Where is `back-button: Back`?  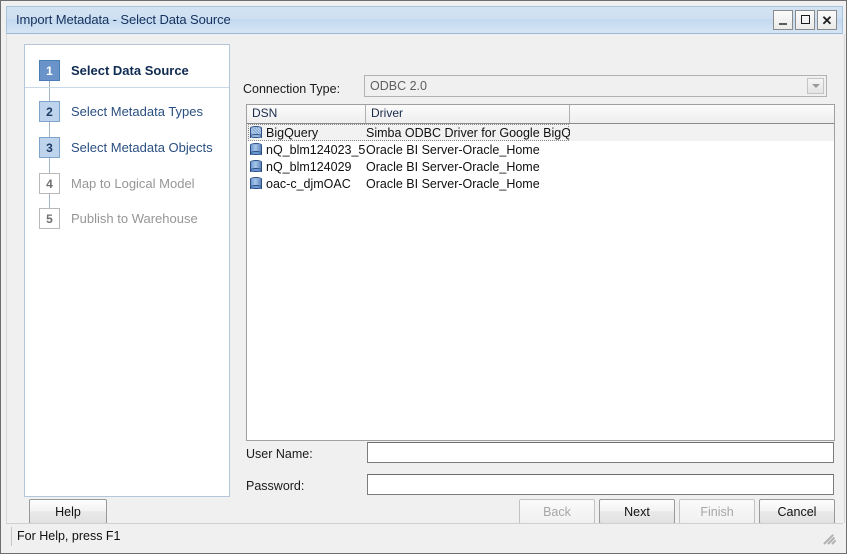
back-button: Back is located at coordinates (557, 511).